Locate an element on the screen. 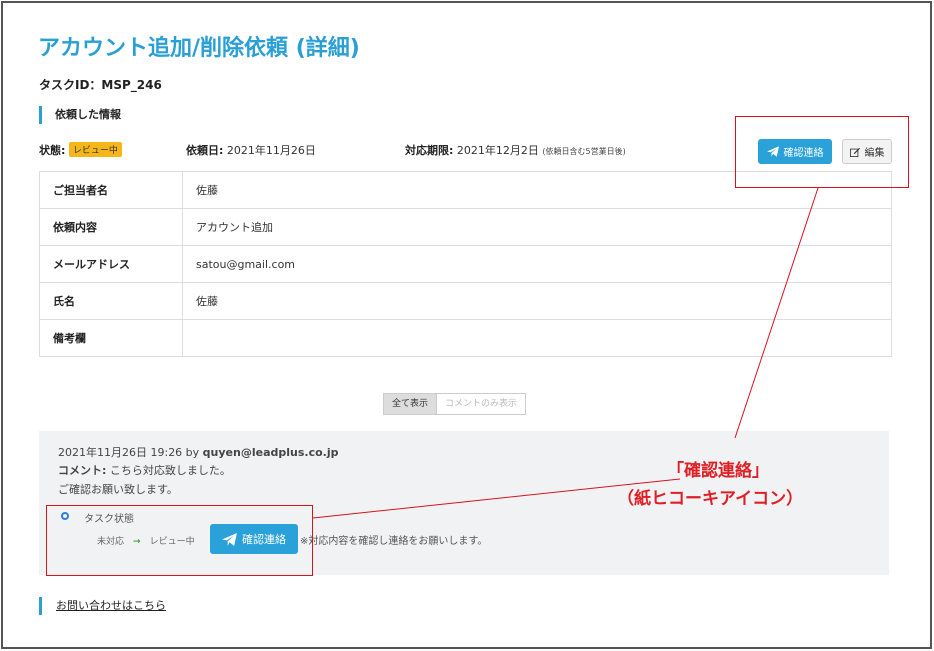 The width and height of the screenshot is (934, 651). annotation-line-2: （紙ヒコーキアイコン） is located at coordinates (710, 499).